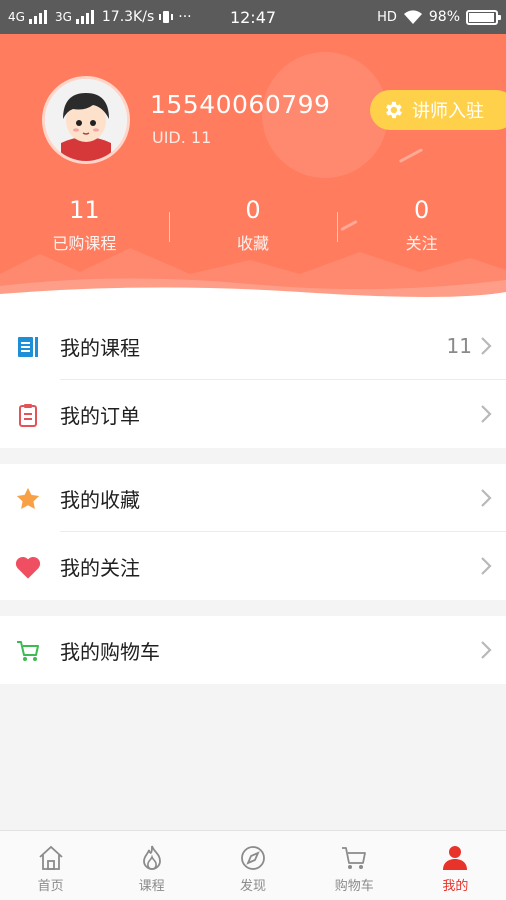 The width and height of the screenshot is (506, 900). I want to click on menu-label: 我的订单, so click(100, 415).